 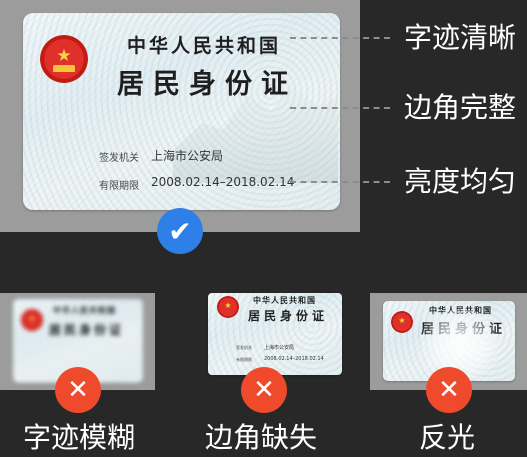 I want to click on callout-label: 边角完整, so click(x=460, y=107).